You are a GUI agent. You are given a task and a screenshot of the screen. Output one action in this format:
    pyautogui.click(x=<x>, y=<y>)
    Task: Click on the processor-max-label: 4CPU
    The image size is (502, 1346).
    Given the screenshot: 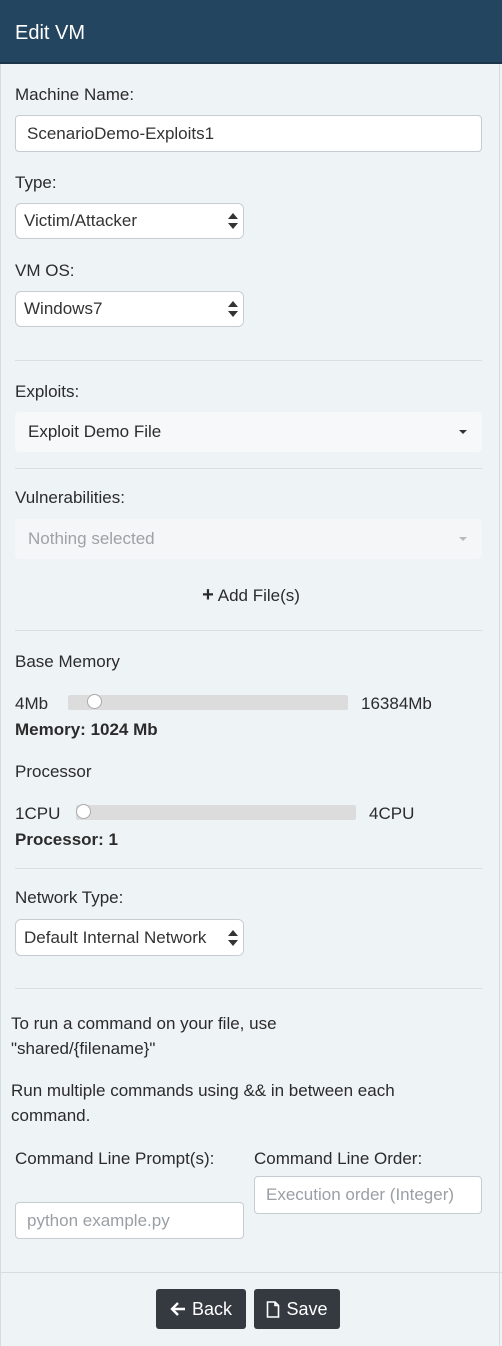 What is the action you would take?
    pyautogui.click(x=392, y=813)
    